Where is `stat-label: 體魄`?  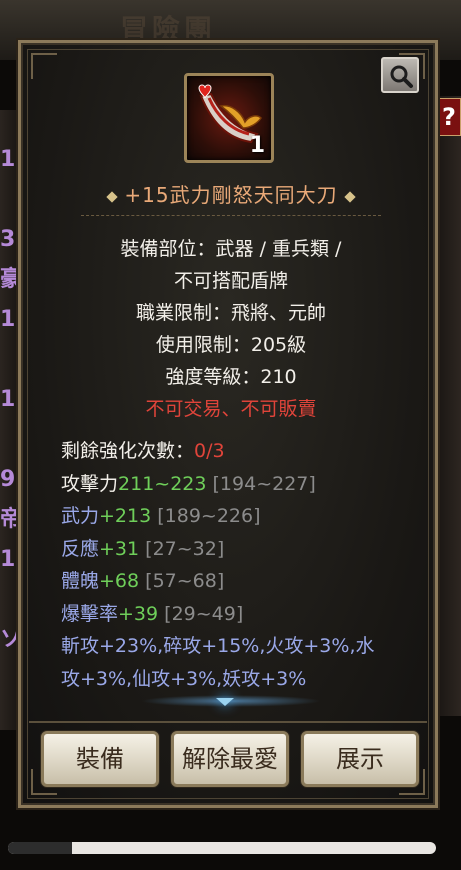 stat-label: 體魄 is located at coordinates (80, 581).